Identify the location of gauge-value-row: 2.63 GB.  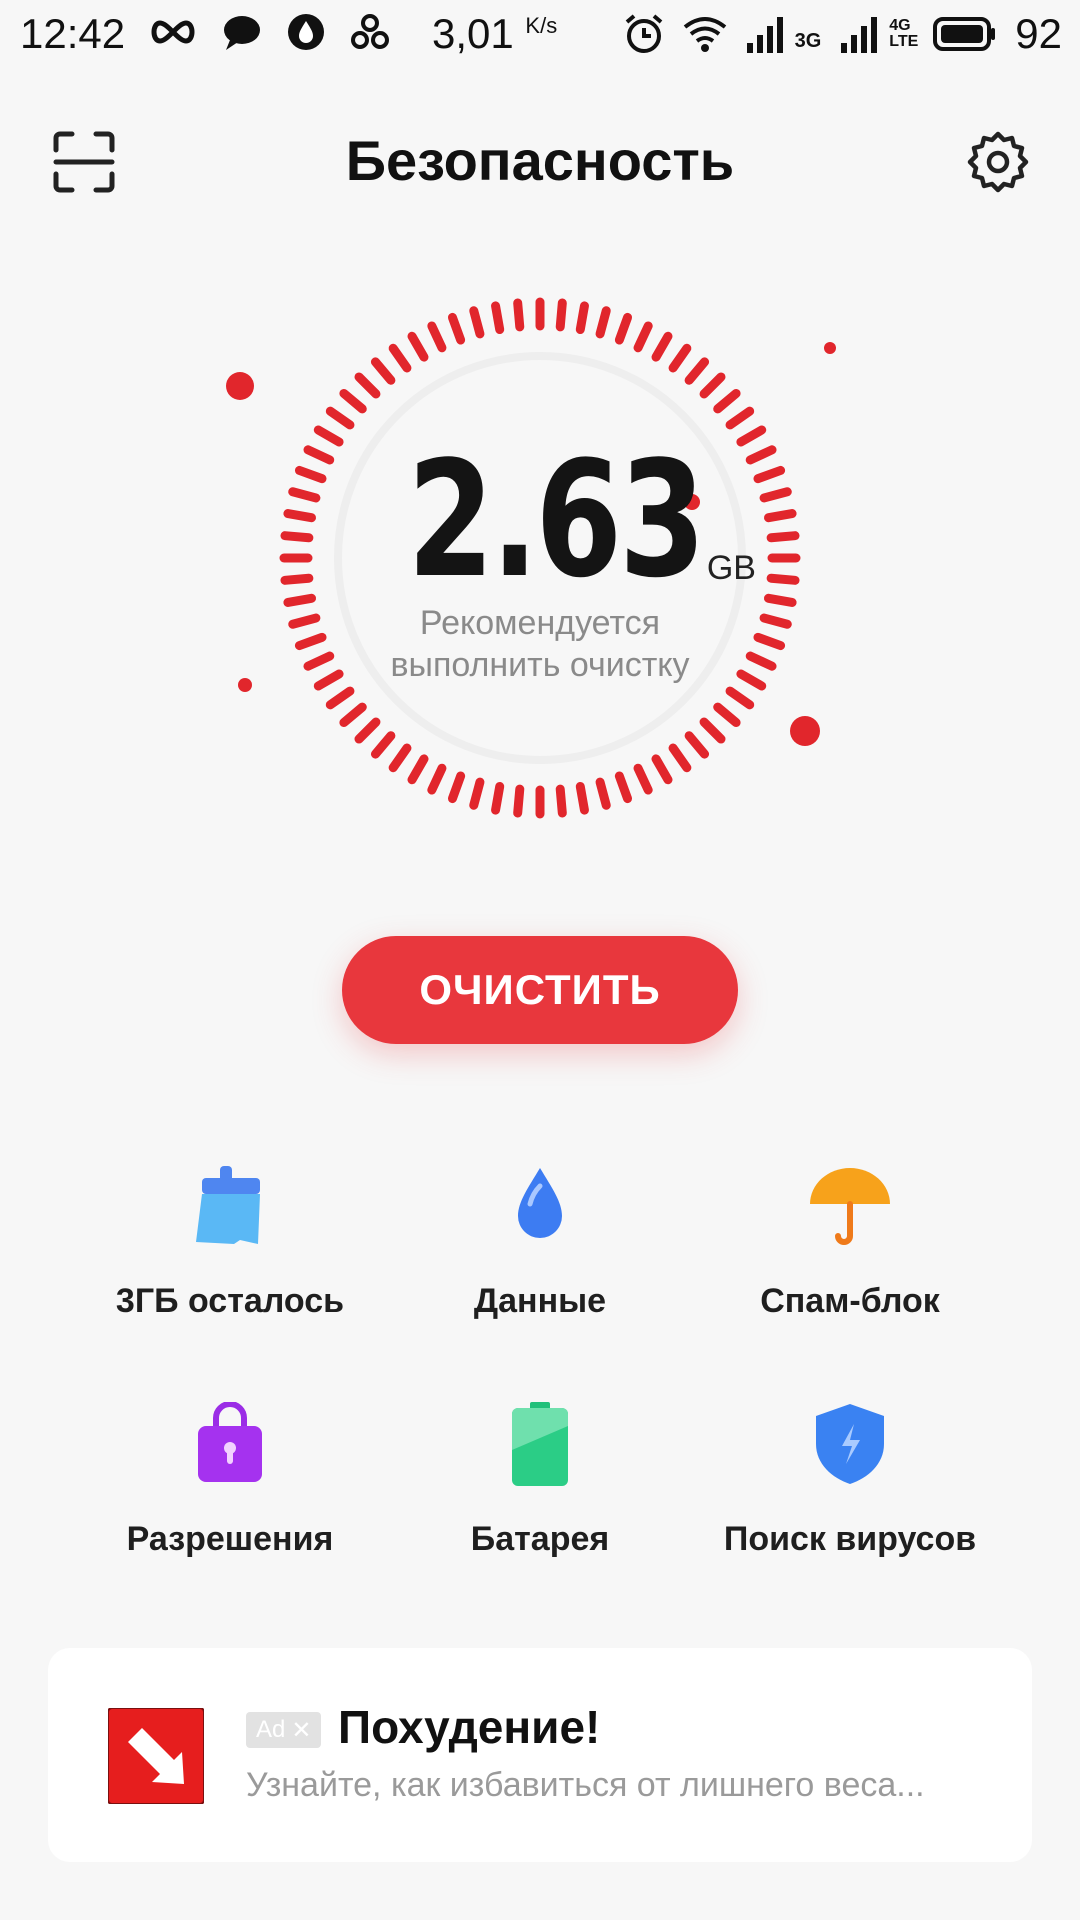
(540, 520).